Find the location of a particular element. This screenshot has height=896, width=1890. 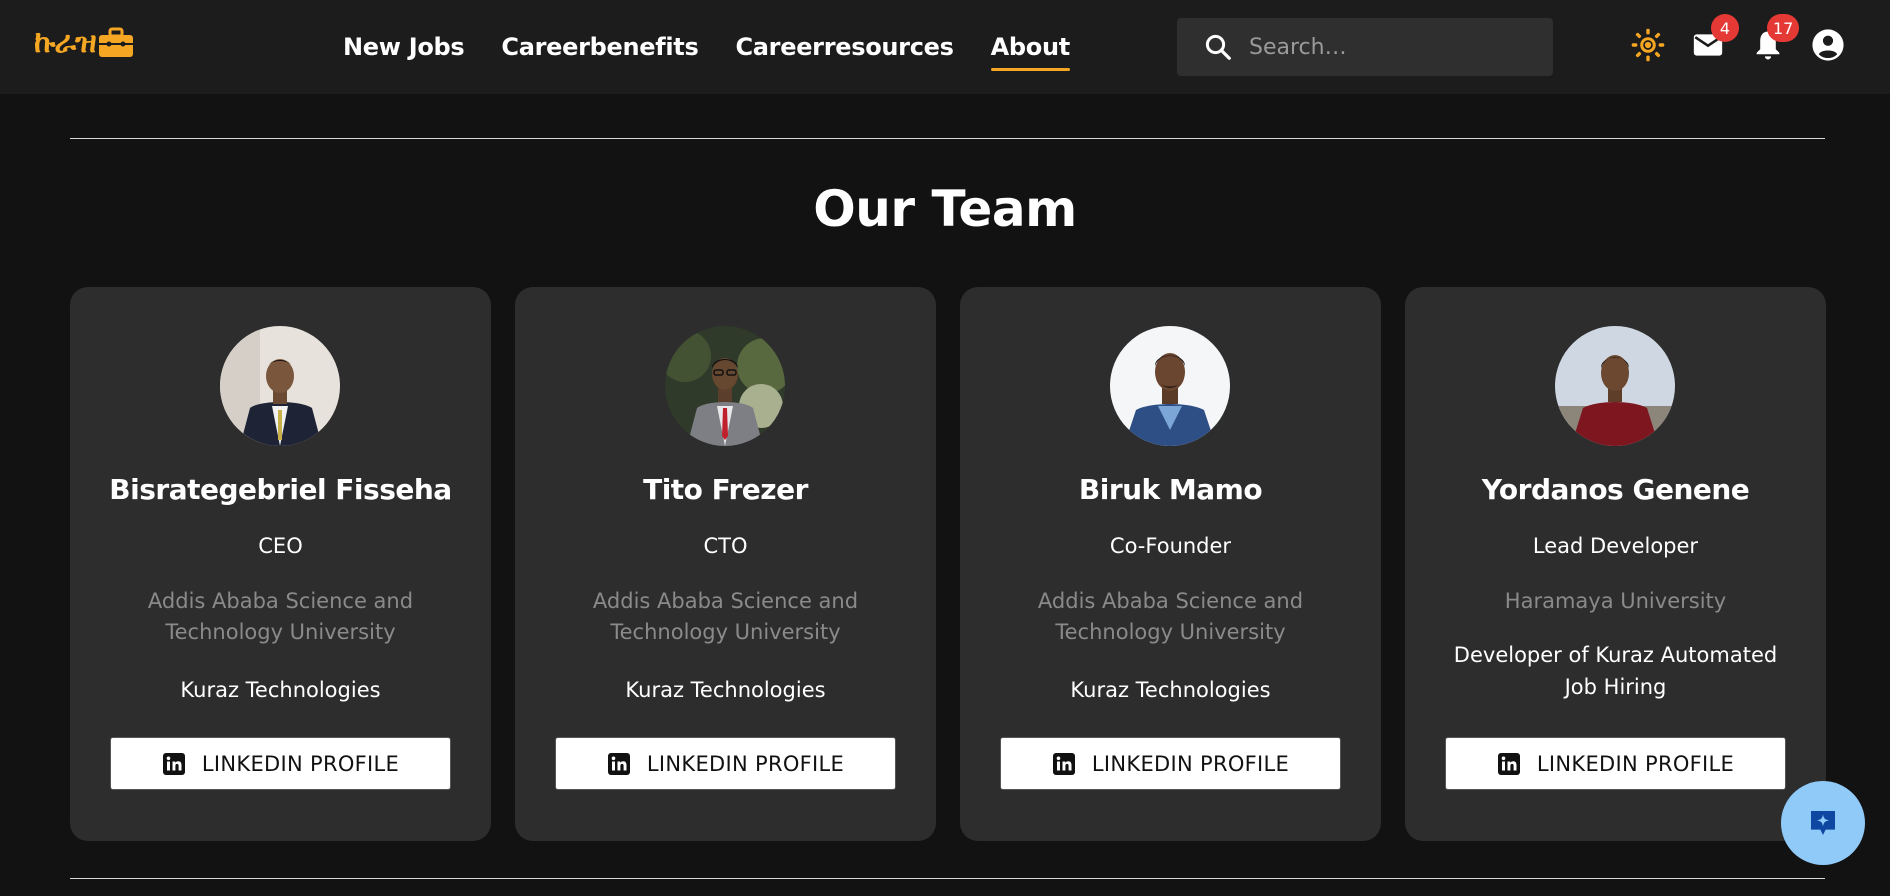

member-role: Co-Founder is located at coordinates (1170, 546).